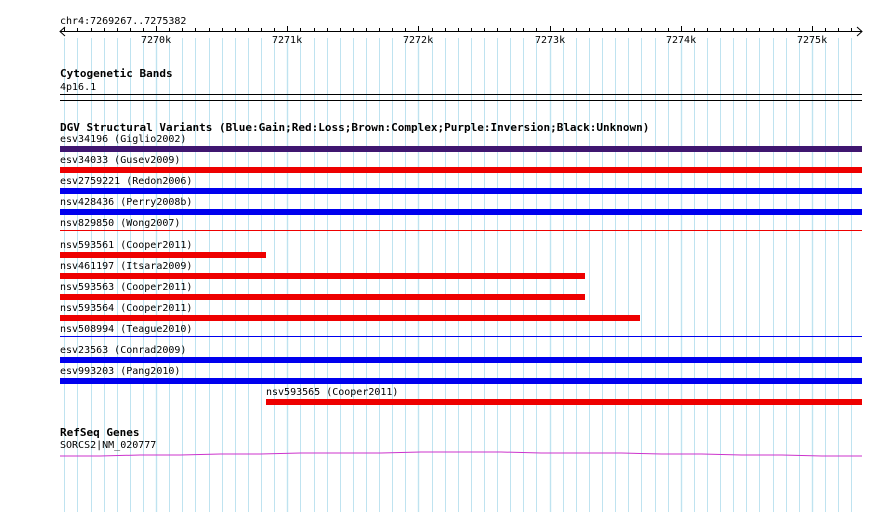 The height and width of the screenshot is (512, 890). What do you see at coordinates (156, 40) in the screenshot?
I see `ruler-tick-label: 7270k` at bounding box center [156, 40].